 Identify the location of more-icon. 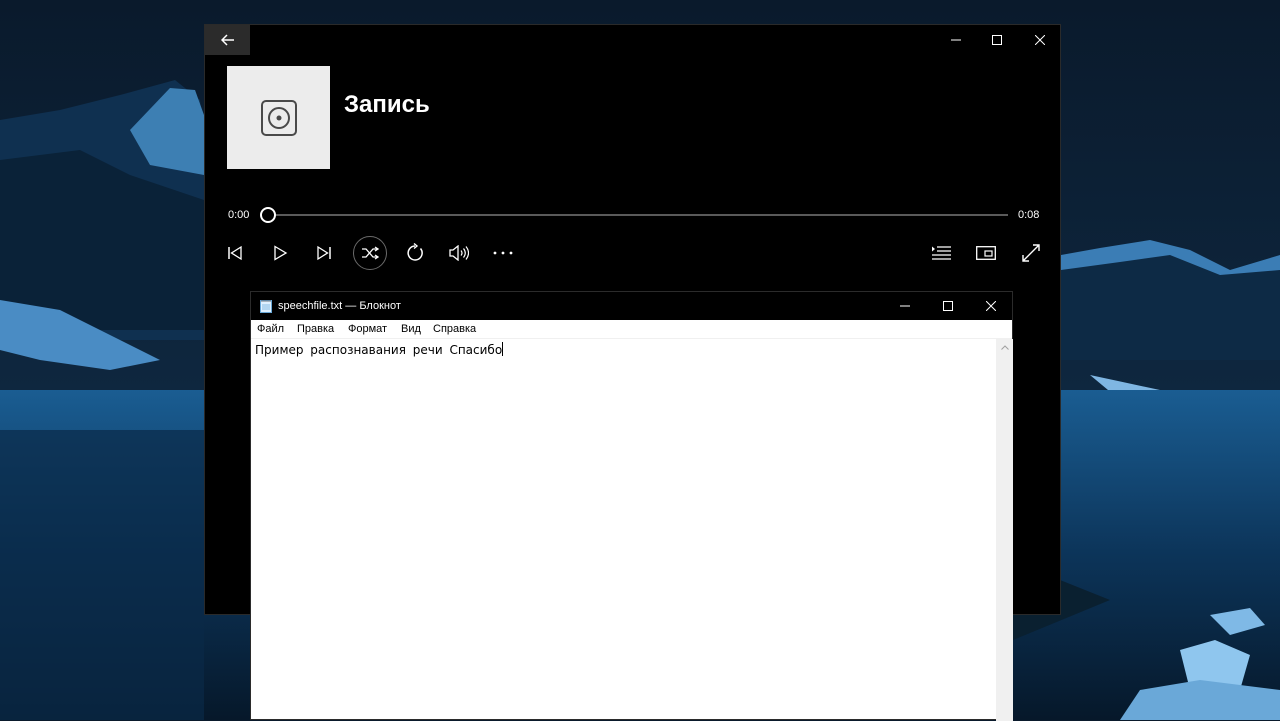
(503, 253).